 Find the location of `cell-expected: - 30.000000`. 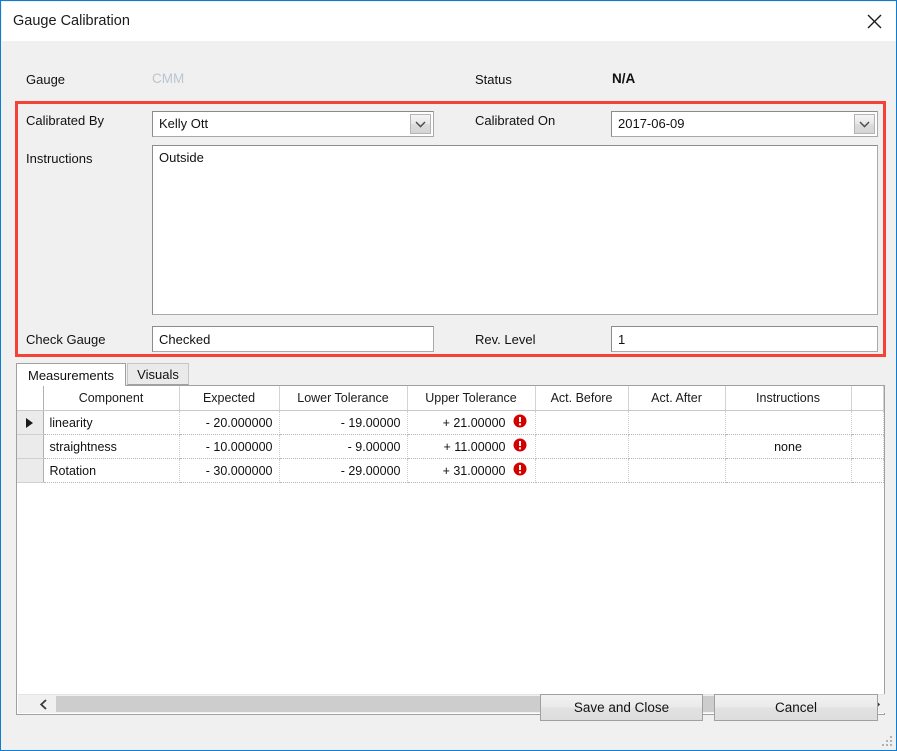

cell-expected: - 30.000000 is located at coordinates (229, 470).